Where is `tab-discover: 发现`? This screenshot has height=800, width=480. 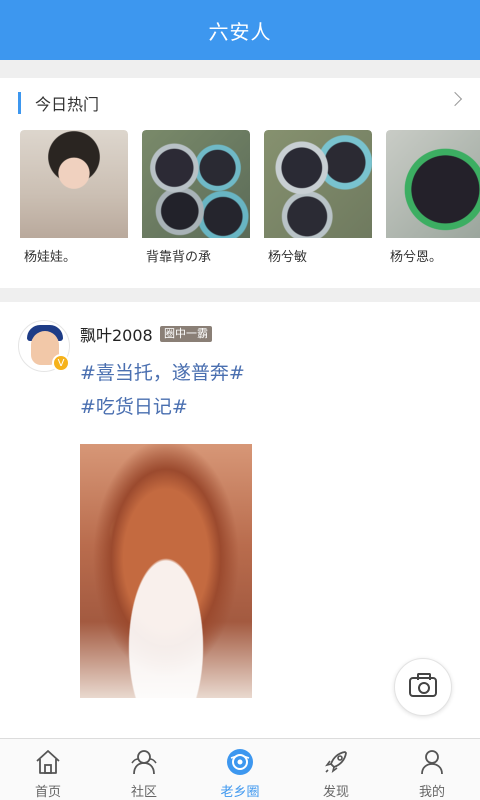
tab-discover: 发现 is located at coordinates (336, 769).